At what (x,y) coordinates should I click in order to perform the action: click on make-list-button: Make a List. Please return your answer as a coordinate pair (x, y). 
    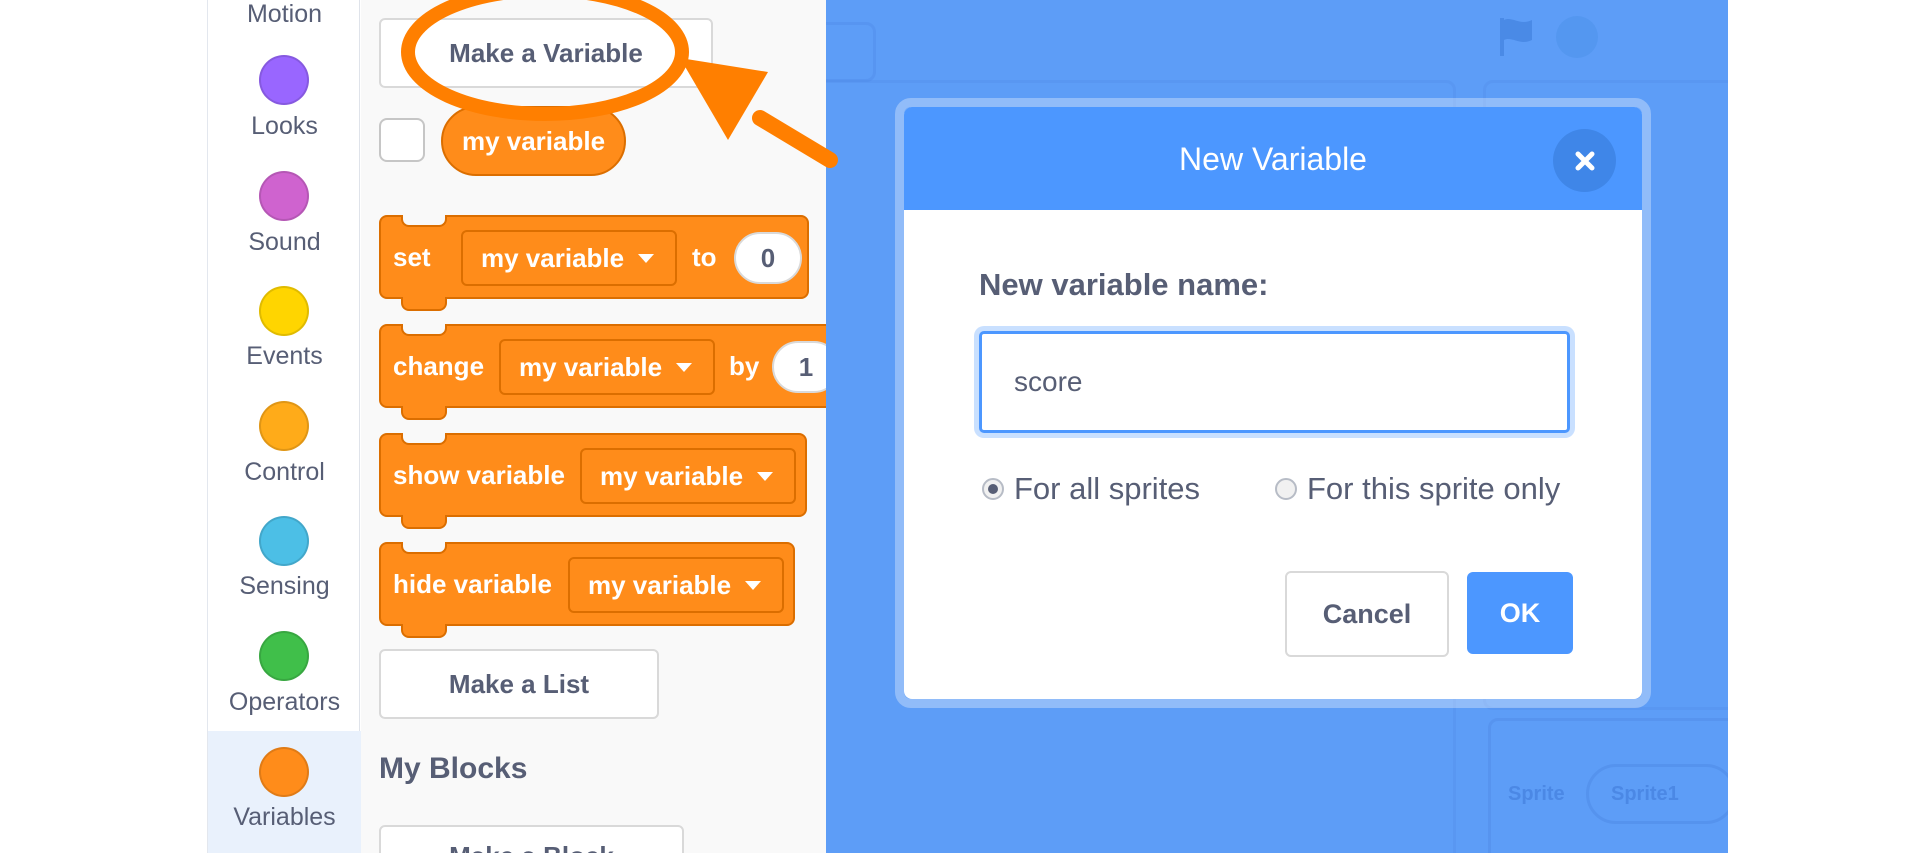
    Looking at the image, I should click on (519, 684).